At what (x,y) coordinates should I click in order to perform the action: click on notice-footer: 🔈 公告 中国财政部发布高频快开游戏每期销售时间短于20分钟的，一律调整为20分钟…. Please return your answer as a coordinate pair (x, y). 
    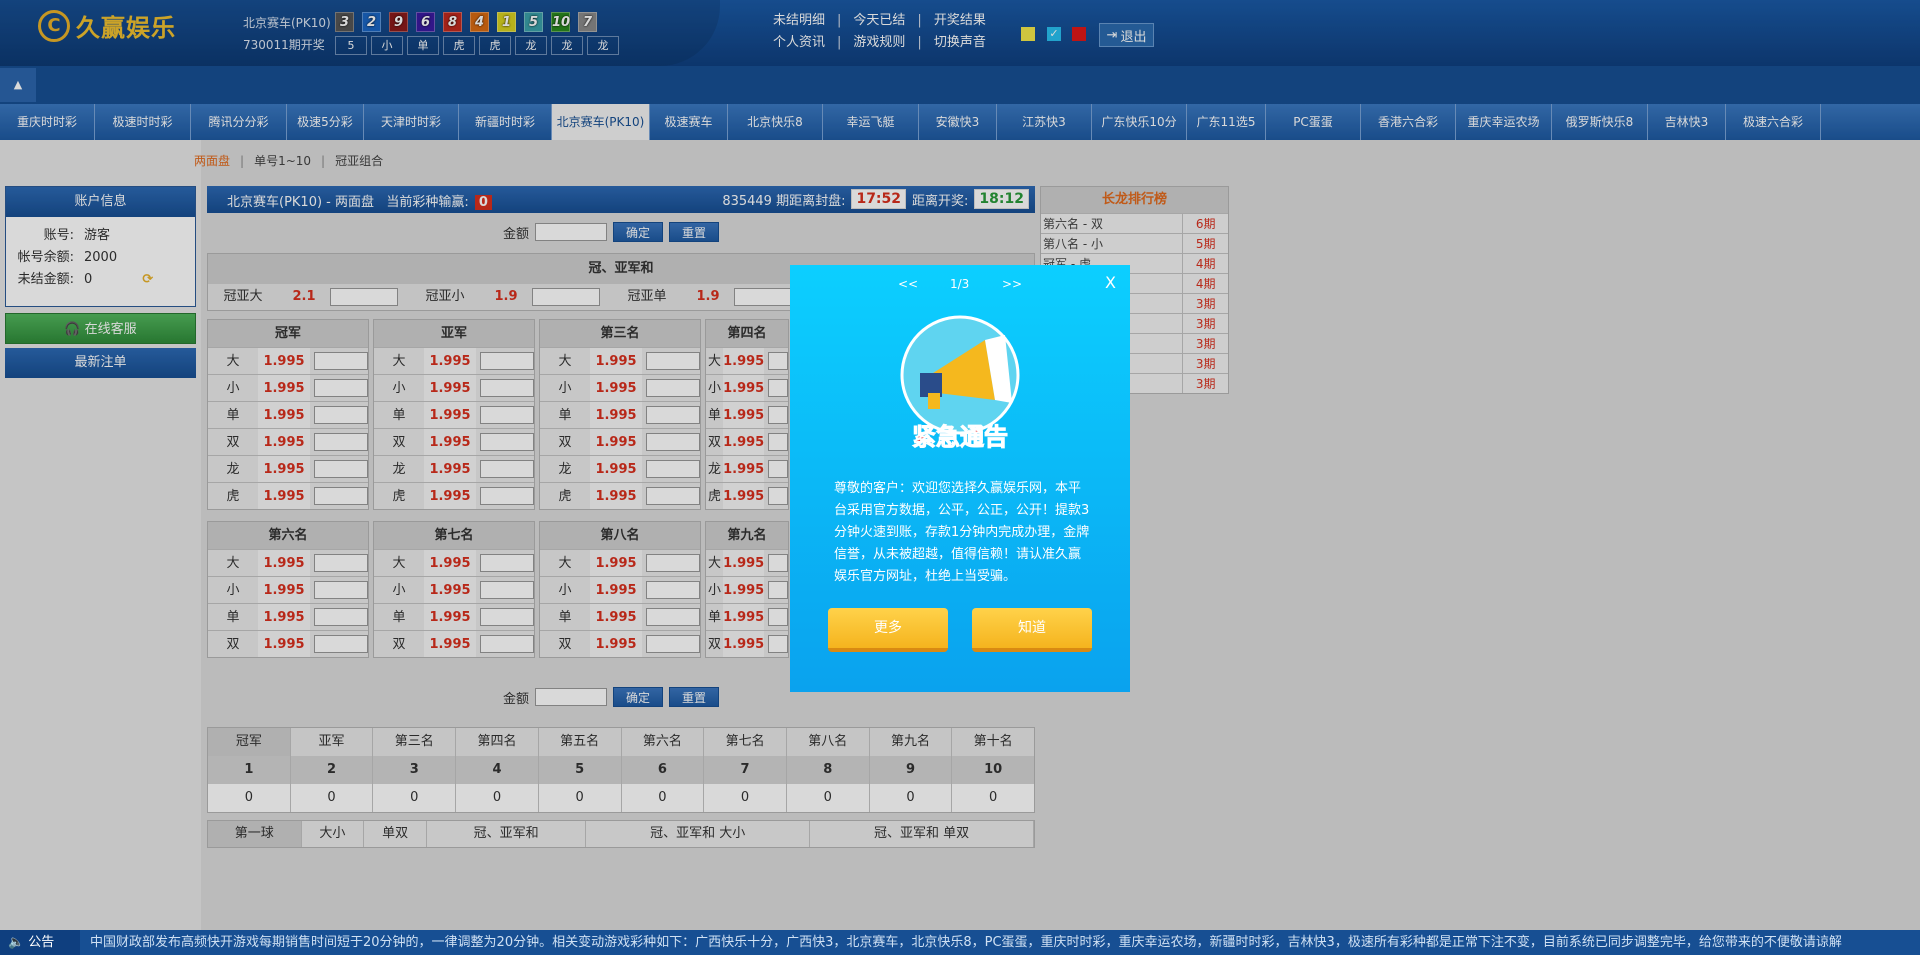
    Looking at the image, I should click on (960, 942).